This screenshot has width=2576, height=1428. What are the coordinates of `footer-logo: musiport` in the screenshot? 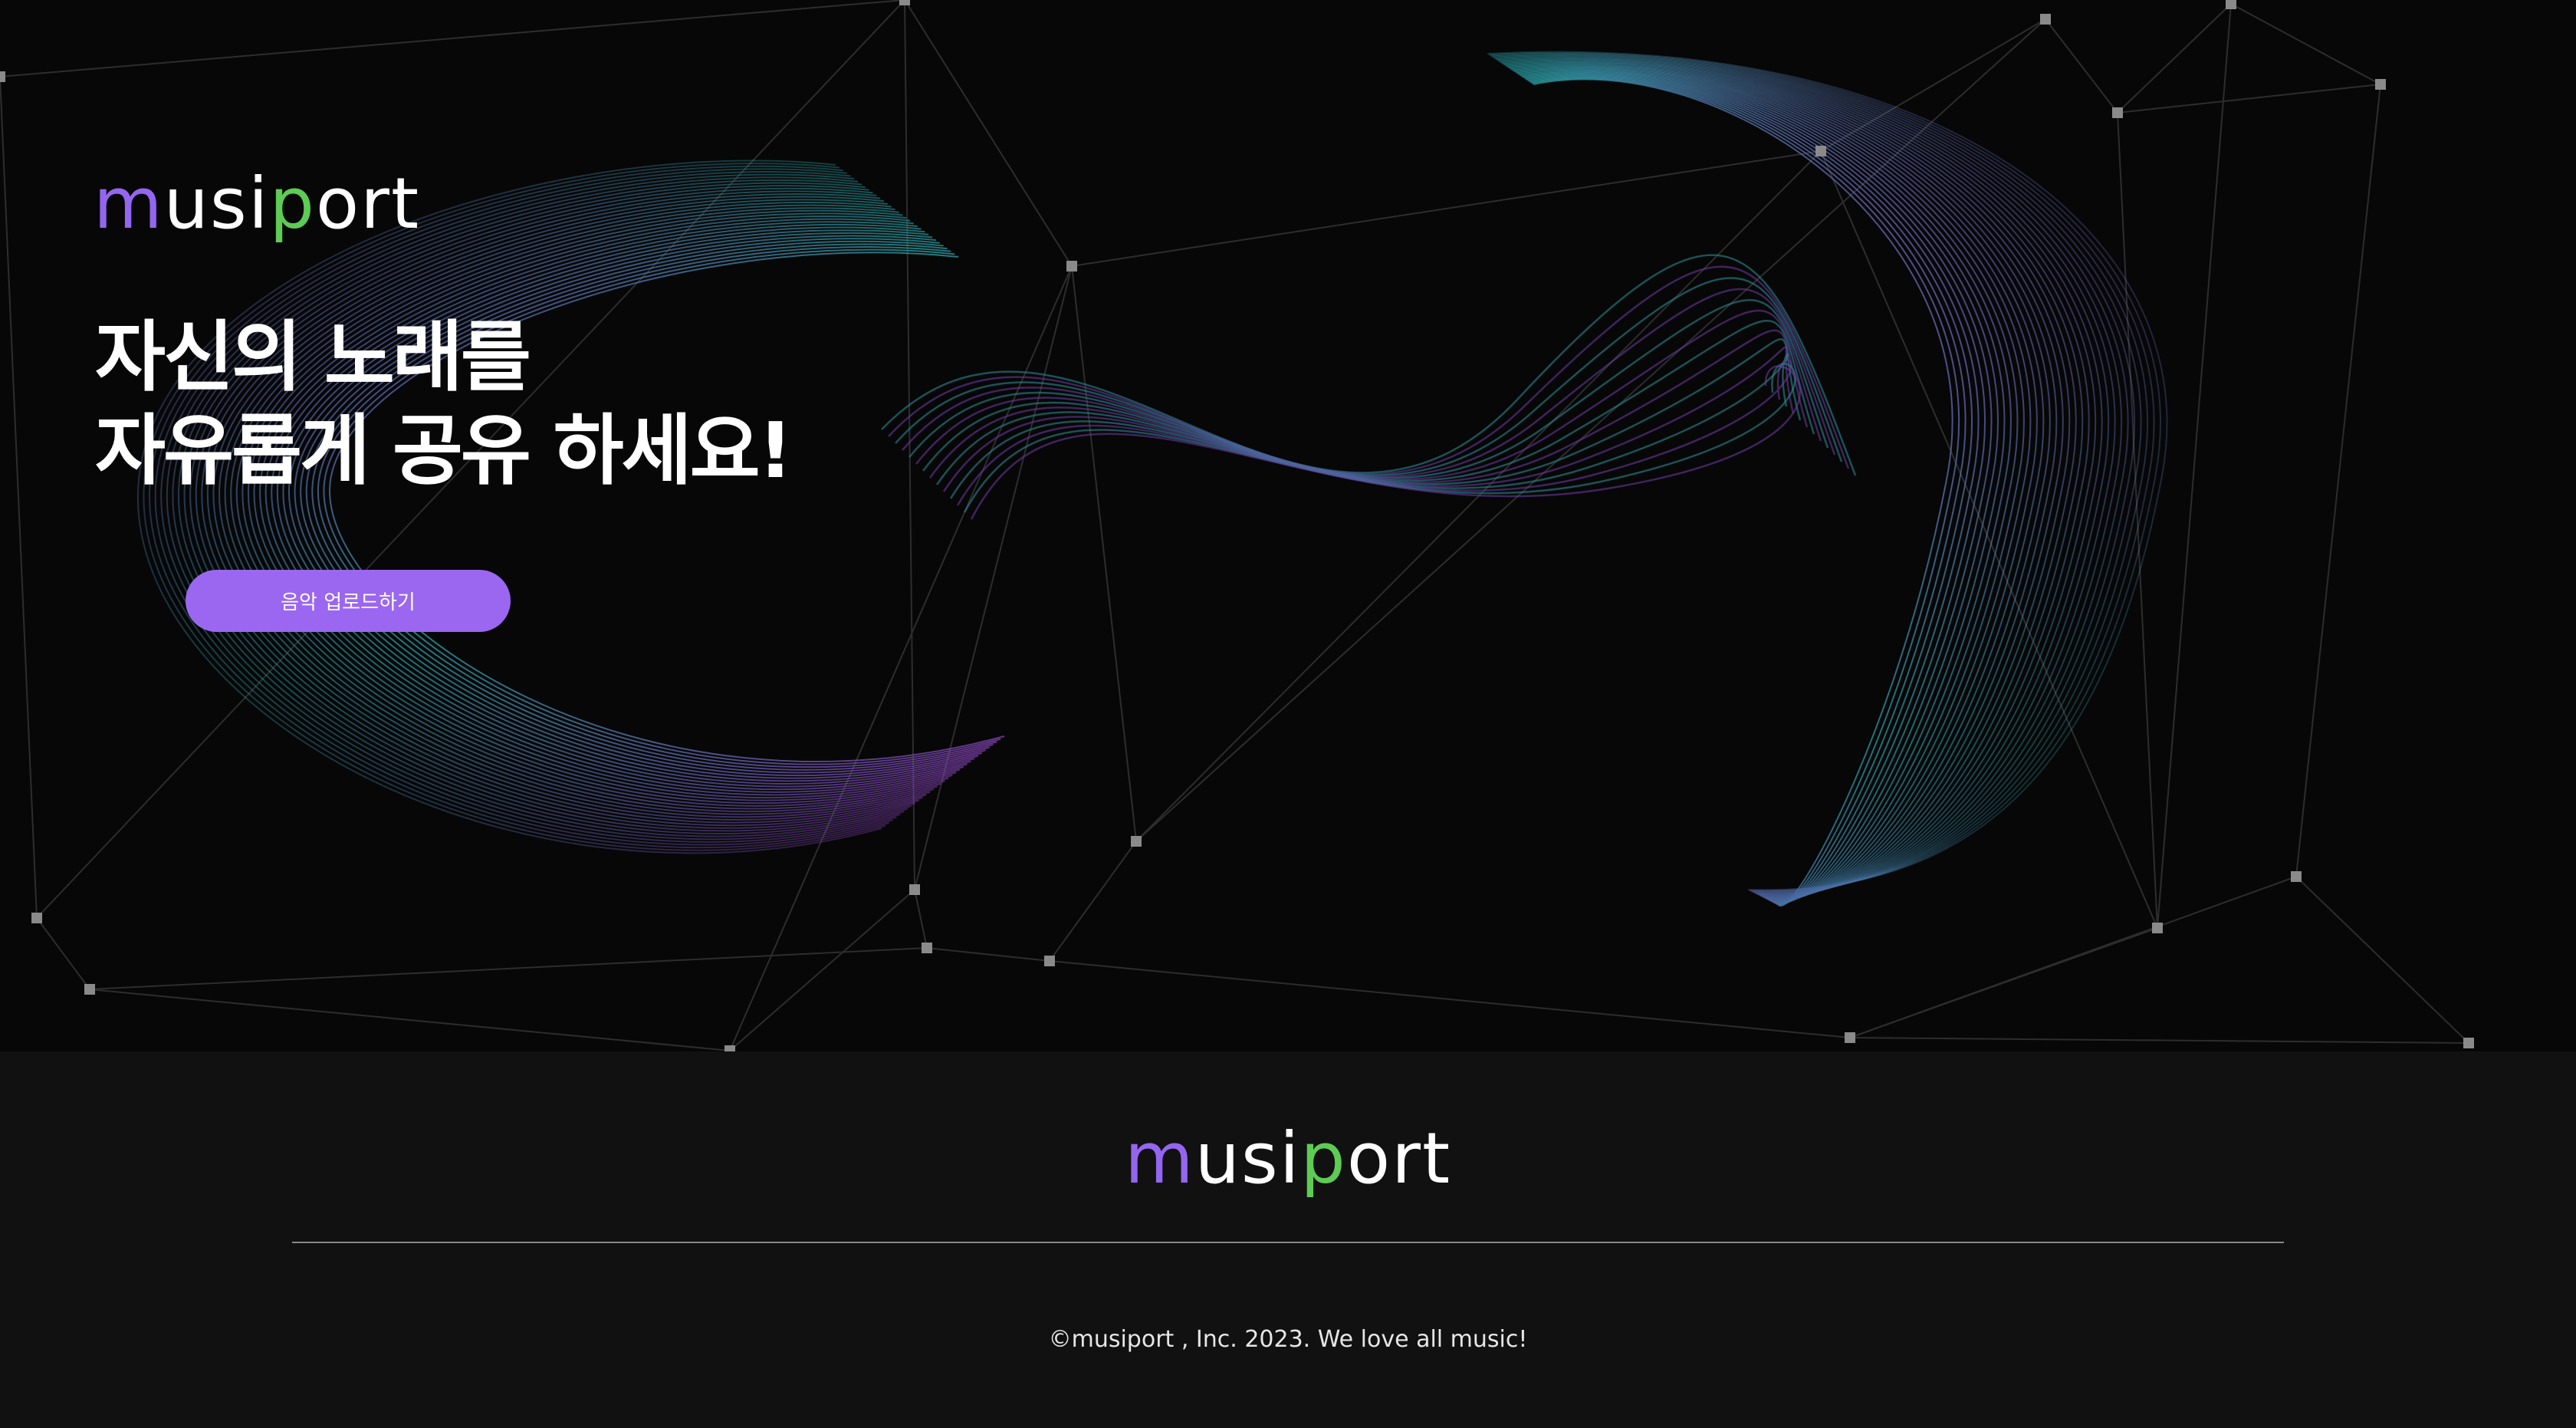 It's located at (1288, 1159).